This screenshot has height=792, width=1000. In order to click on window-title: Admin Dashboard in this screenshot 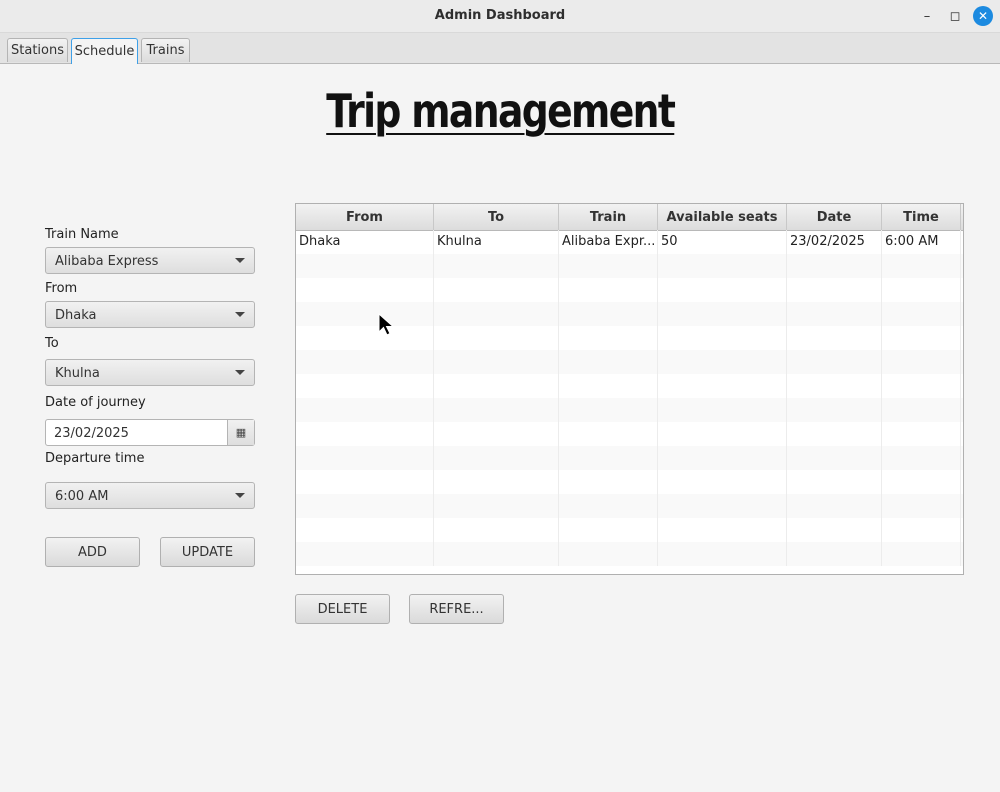, I will do `click(500, 15)`.